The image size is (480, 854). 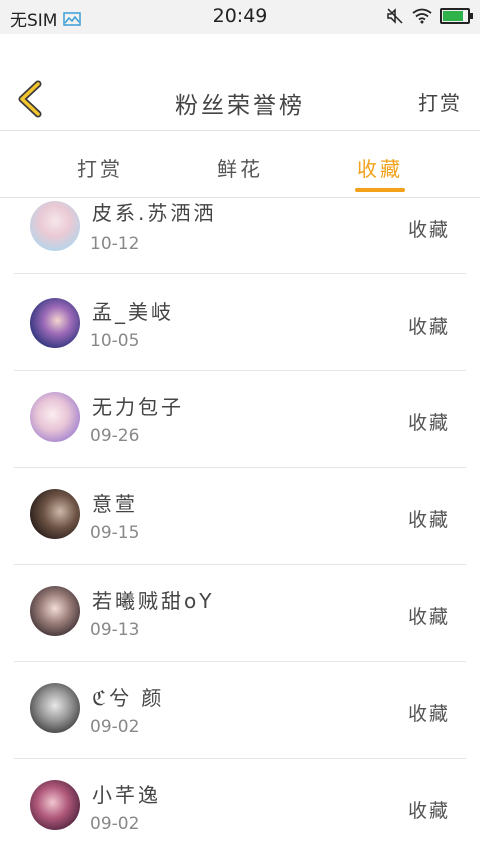 What do you see at coordinates (240, 613) in the screenshot?
I see `list-item: 若曦贼甜oY 09-13 收藏` at bounding box center [240, 613].